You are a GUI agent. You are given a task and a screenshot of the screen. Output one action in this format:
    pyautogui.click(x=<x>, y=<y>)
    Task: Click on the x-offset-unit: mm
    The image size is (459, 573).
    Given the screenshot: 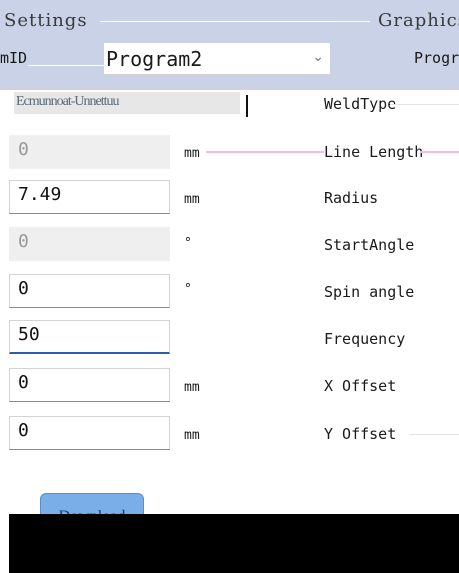 What is the action you would take?
    pyautogui.click(x=192, y=387)
    